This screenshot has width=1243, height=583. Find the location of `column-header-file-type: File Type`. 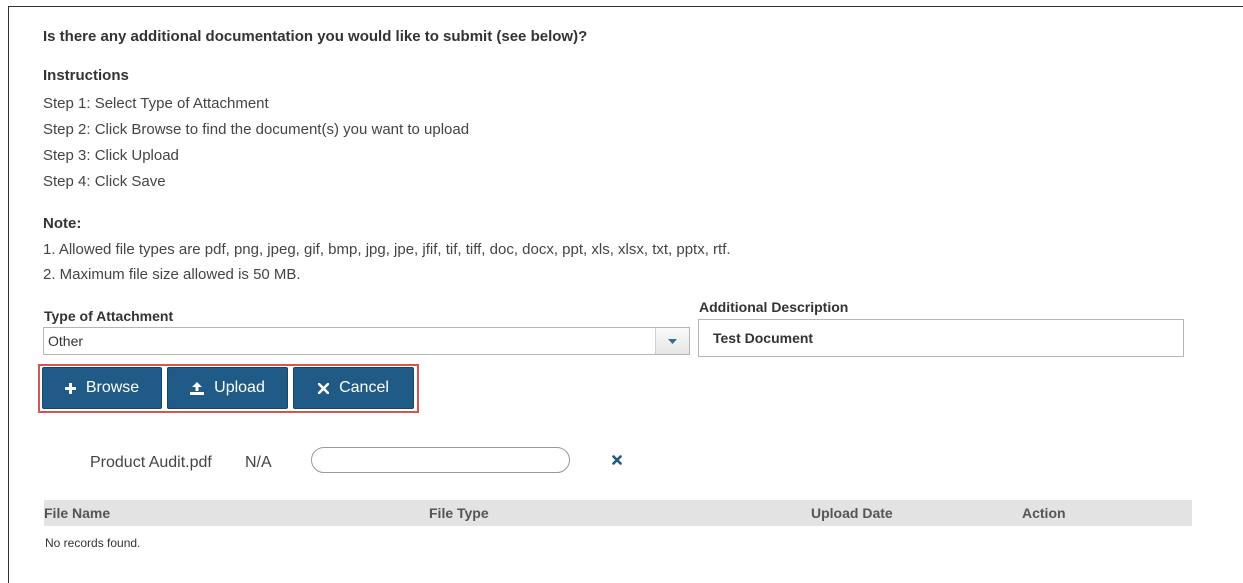

column-header-file-type: File Type is located at coordinates (459, 513).